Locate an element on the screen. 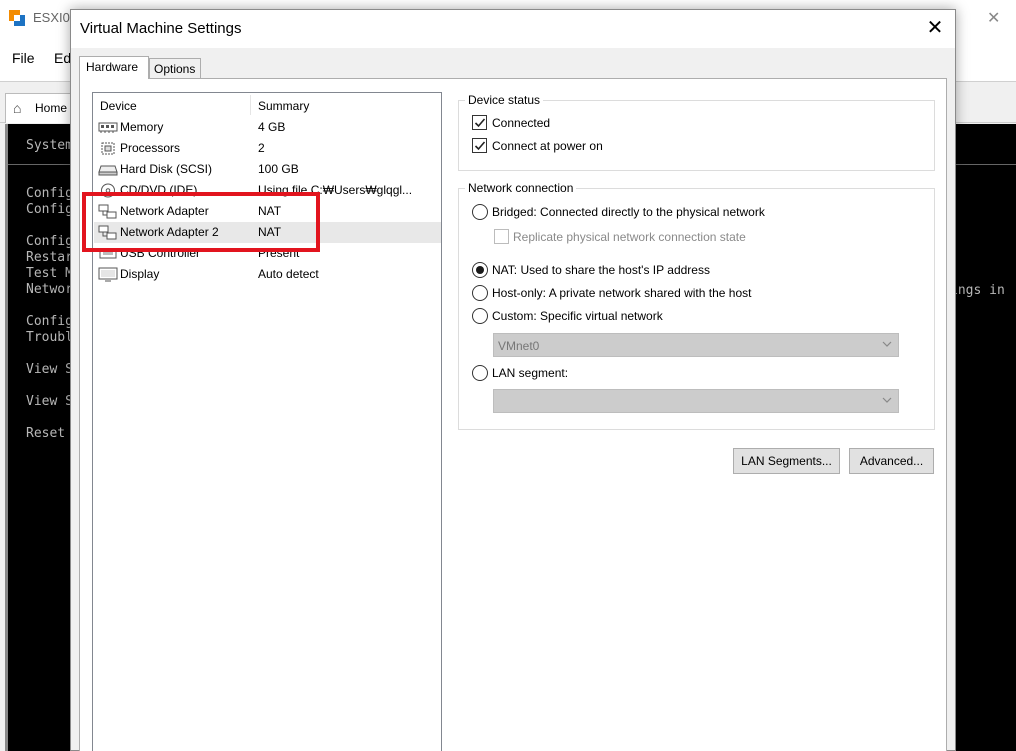 The width and height of the screenshot is (1016, 751). console-line: Test M is located at coordinates (49, 273).